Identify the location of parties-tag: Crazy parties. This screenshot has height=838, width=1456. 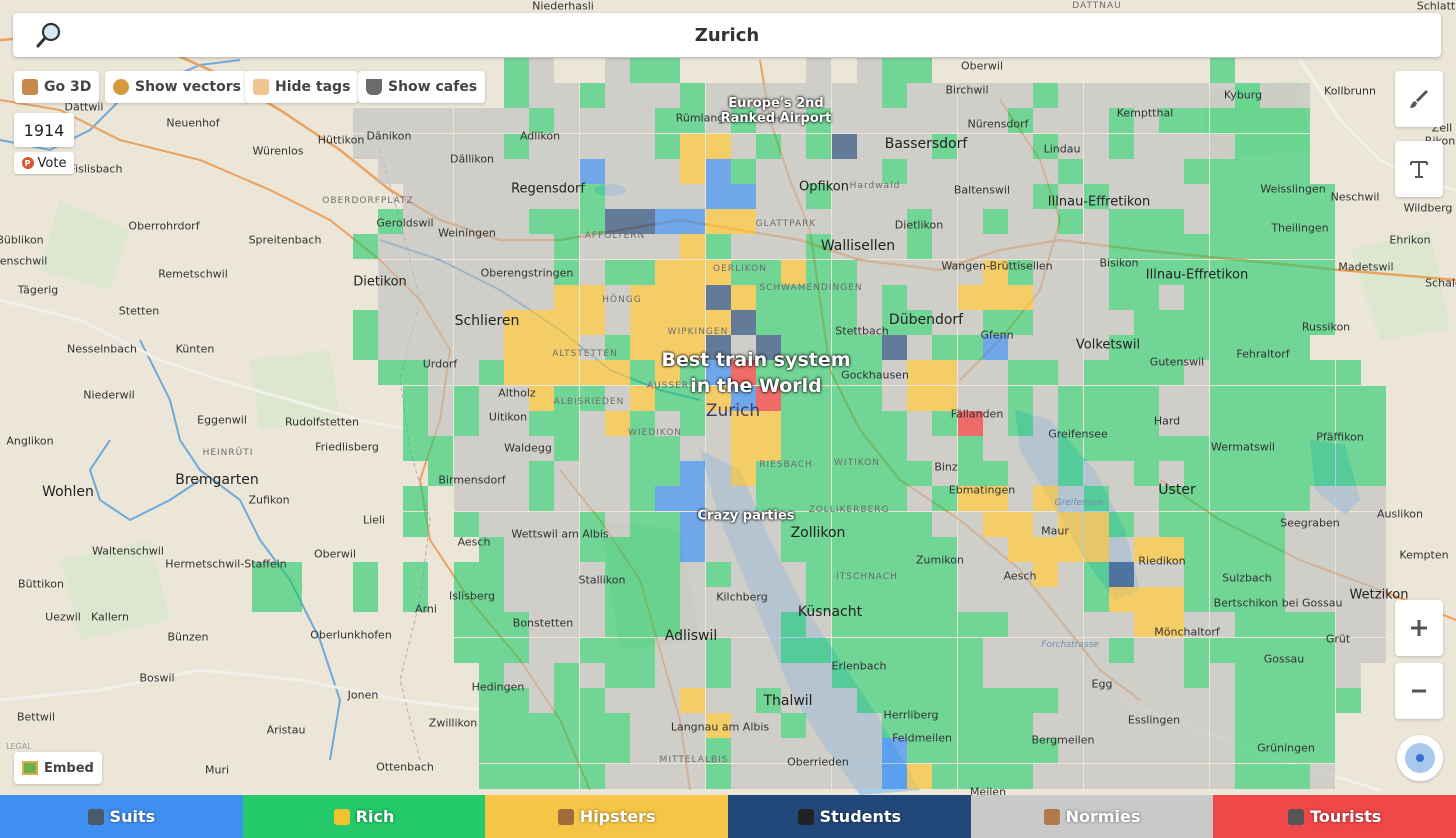
(745, 517).